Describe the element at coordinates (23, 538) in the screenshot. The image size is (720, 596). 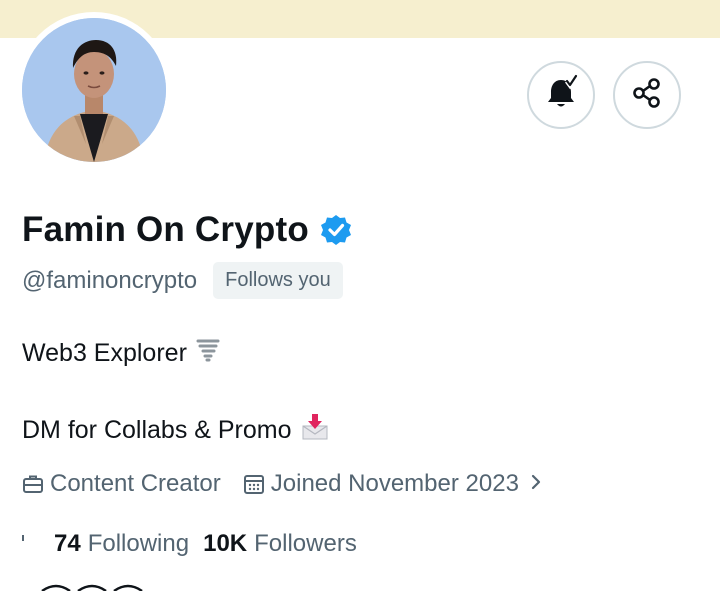
I see `divider-mark` at that location.